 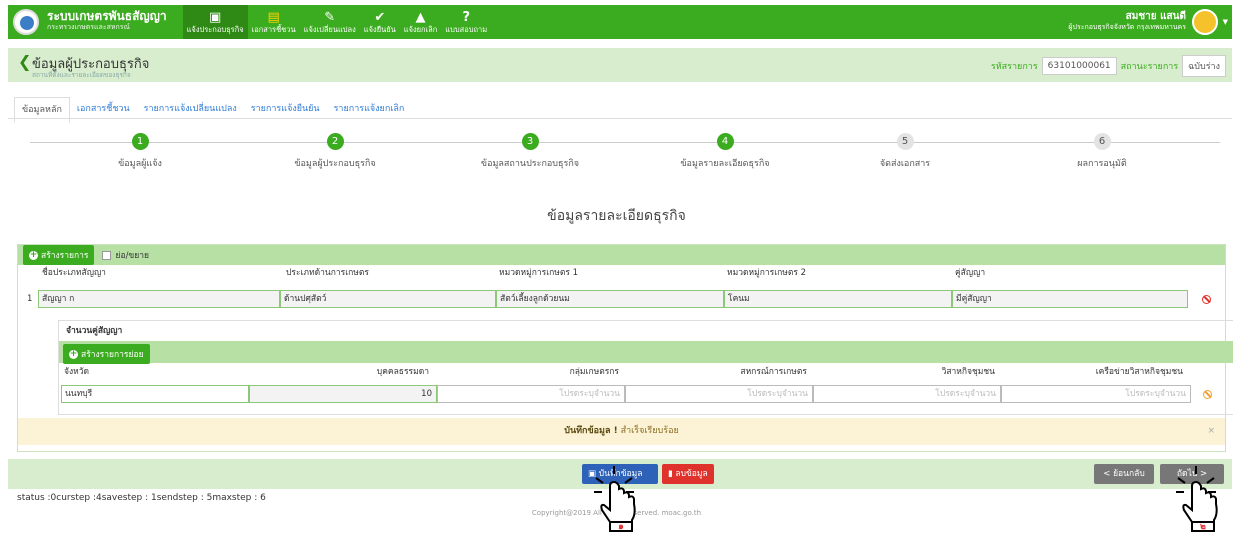 I want to click on caret-down-icon: ▼, so click(x=1225, y=22).